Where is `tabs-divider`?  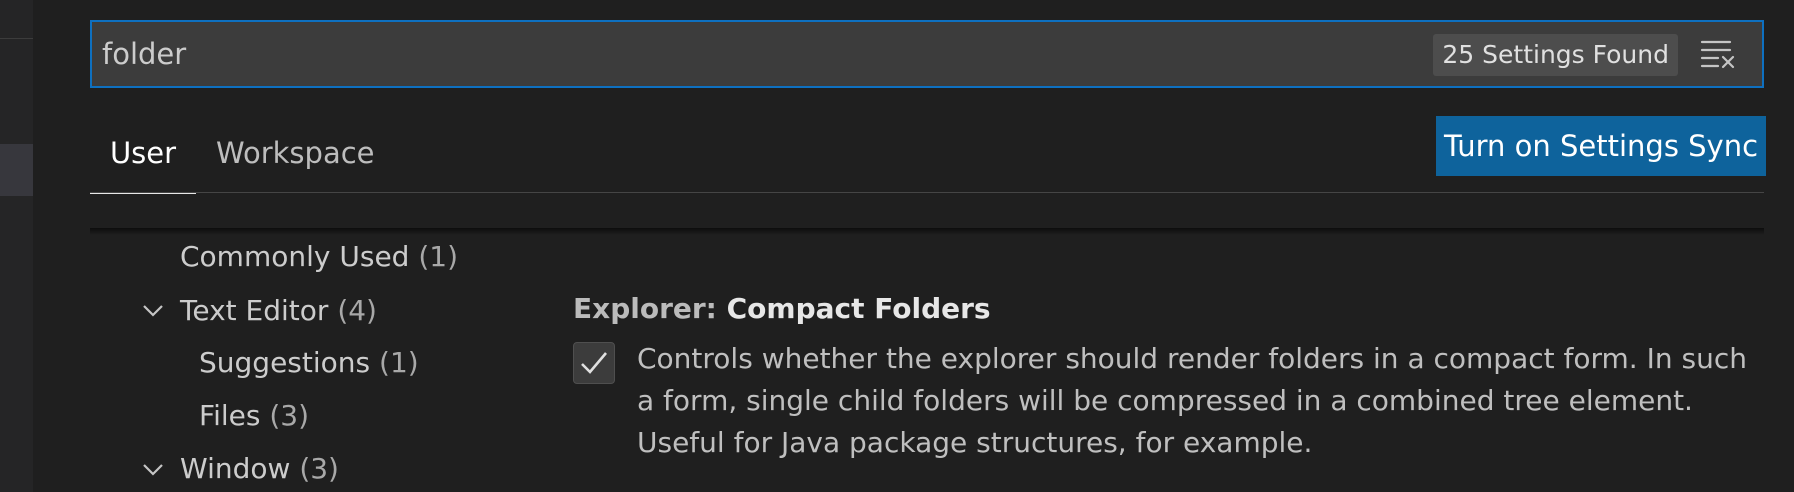
tabs-divider is located at coordinates (927, 192).